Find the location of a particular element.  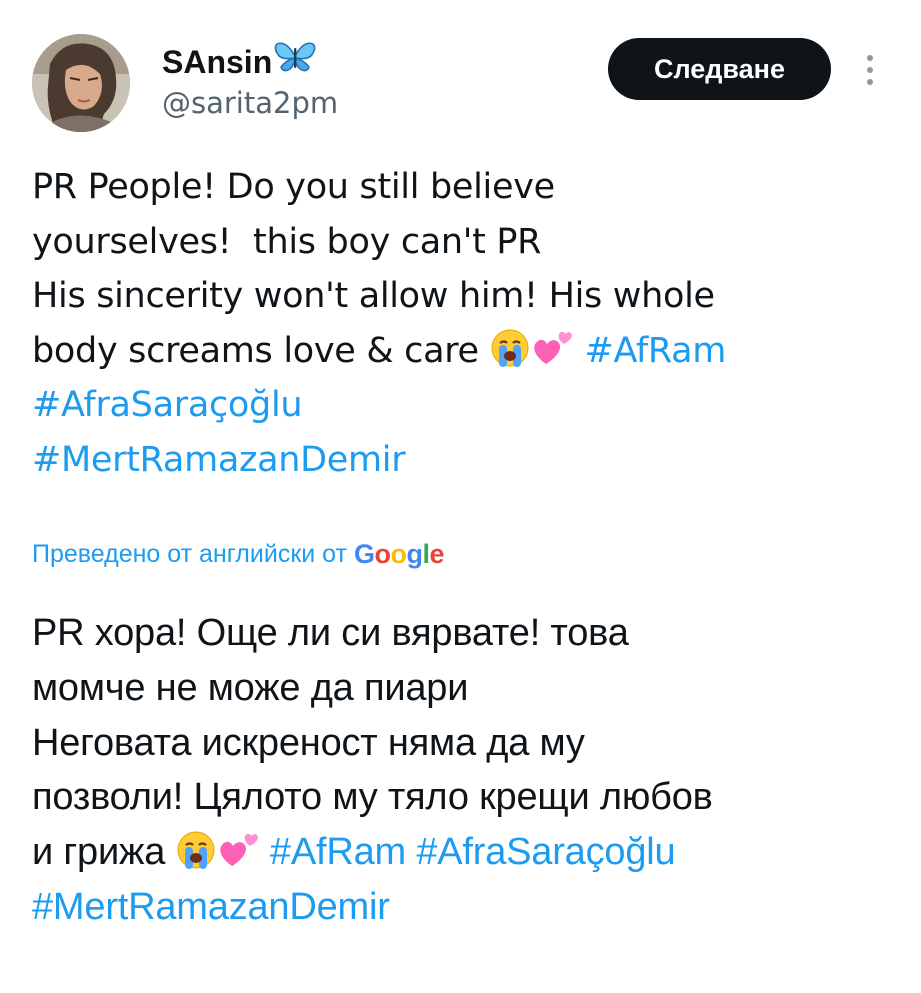

follow-button: Следване is located at coordinates (719, 69).